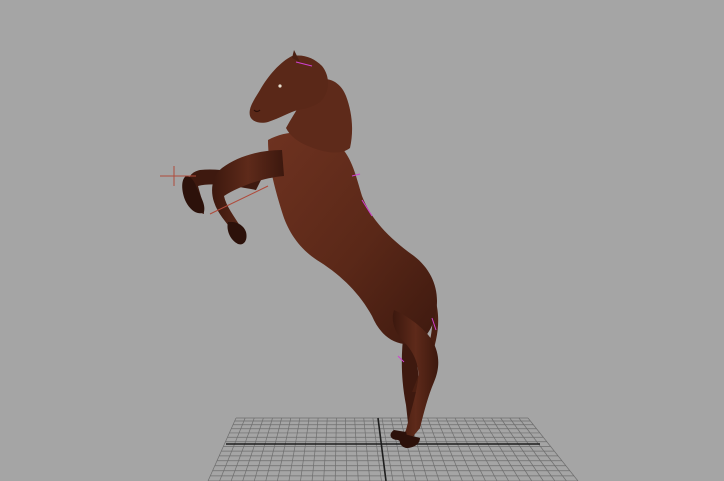 This screenshot has width=724, height=481. Describe the element at coordinates (280, 86) in the screenshot. I see `eye` at that location.